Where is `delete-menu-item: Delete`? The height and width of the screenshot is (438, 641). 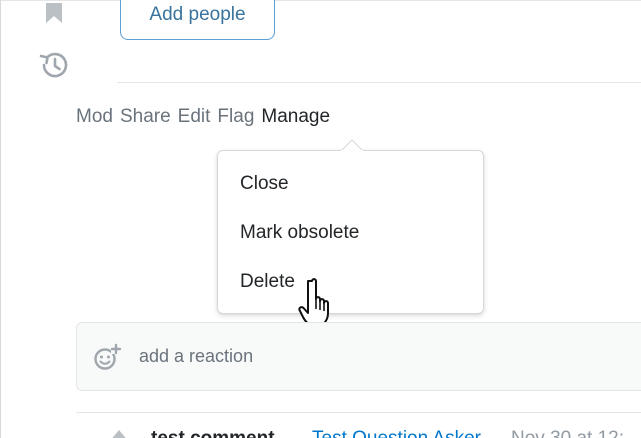
delete-menu-item: Delete is located at coordinates (267, 282).